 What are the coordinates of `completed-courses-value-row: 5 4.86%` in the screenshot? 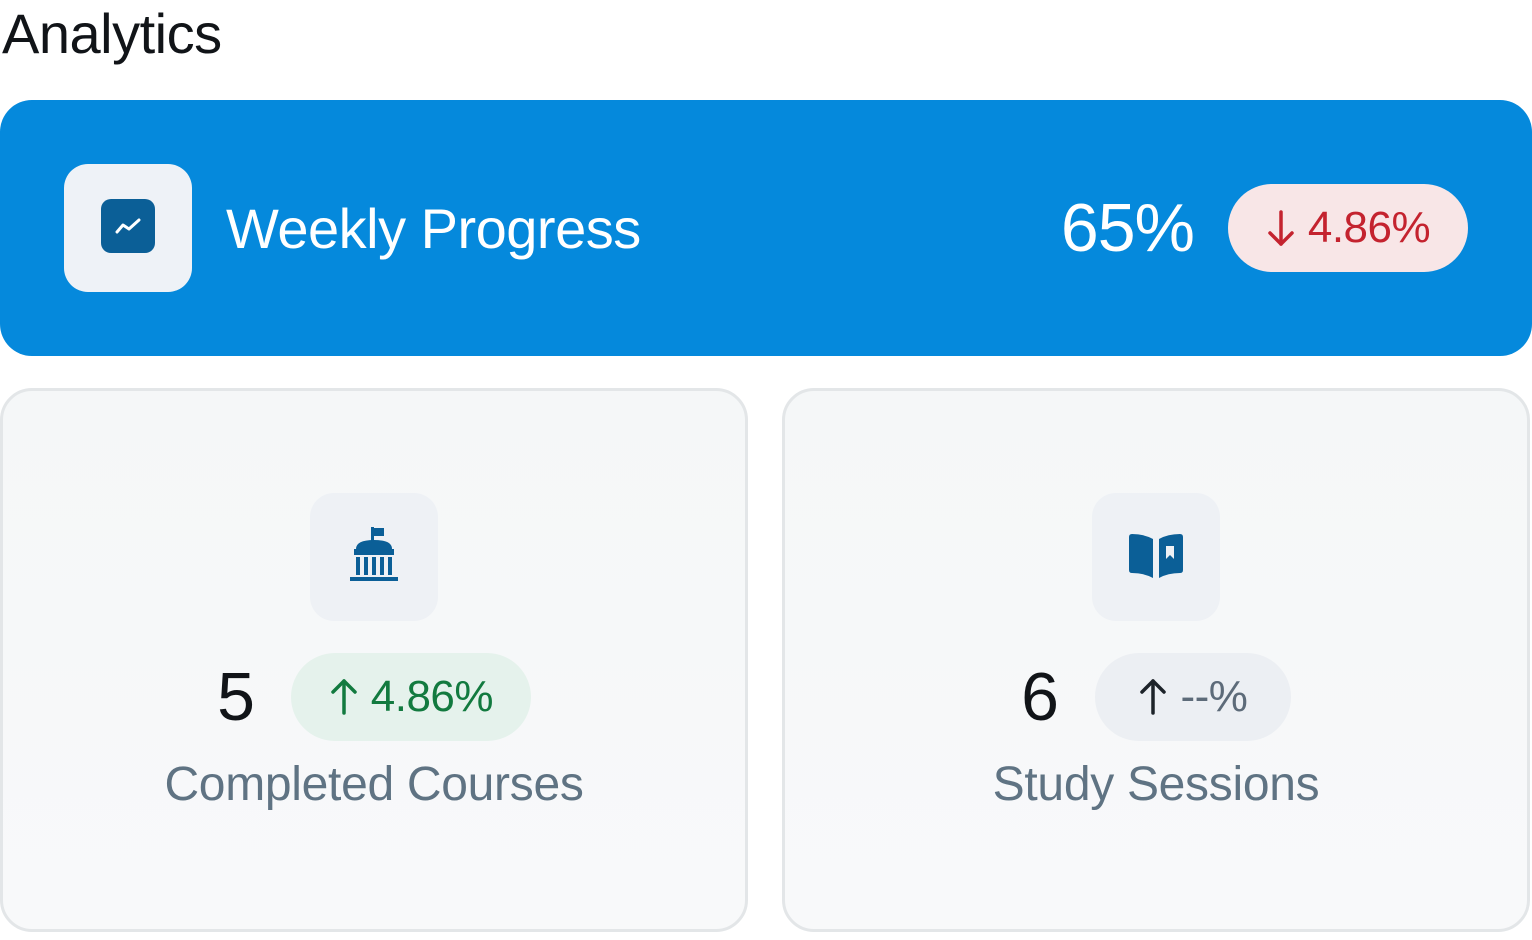 It's located at (374, 697).